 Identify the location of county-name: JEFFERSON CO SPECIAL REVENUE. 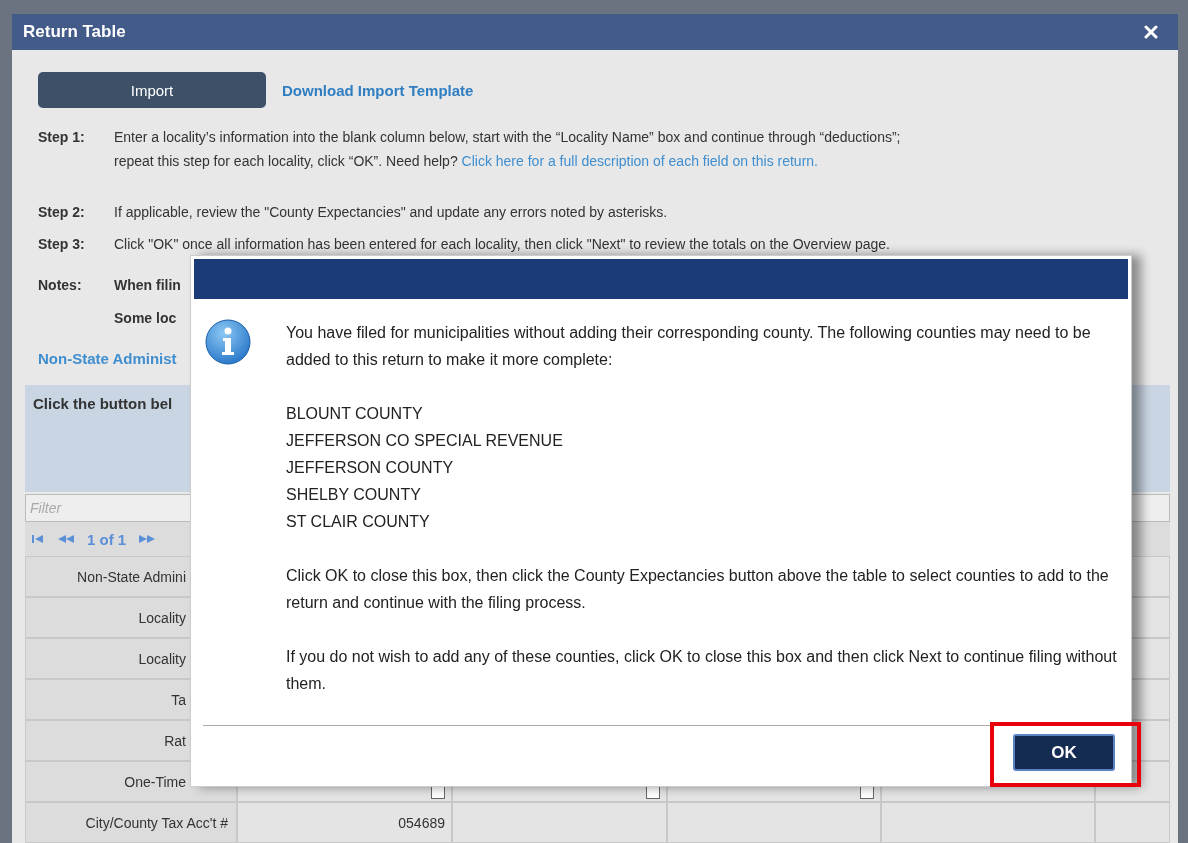
(425, 441).